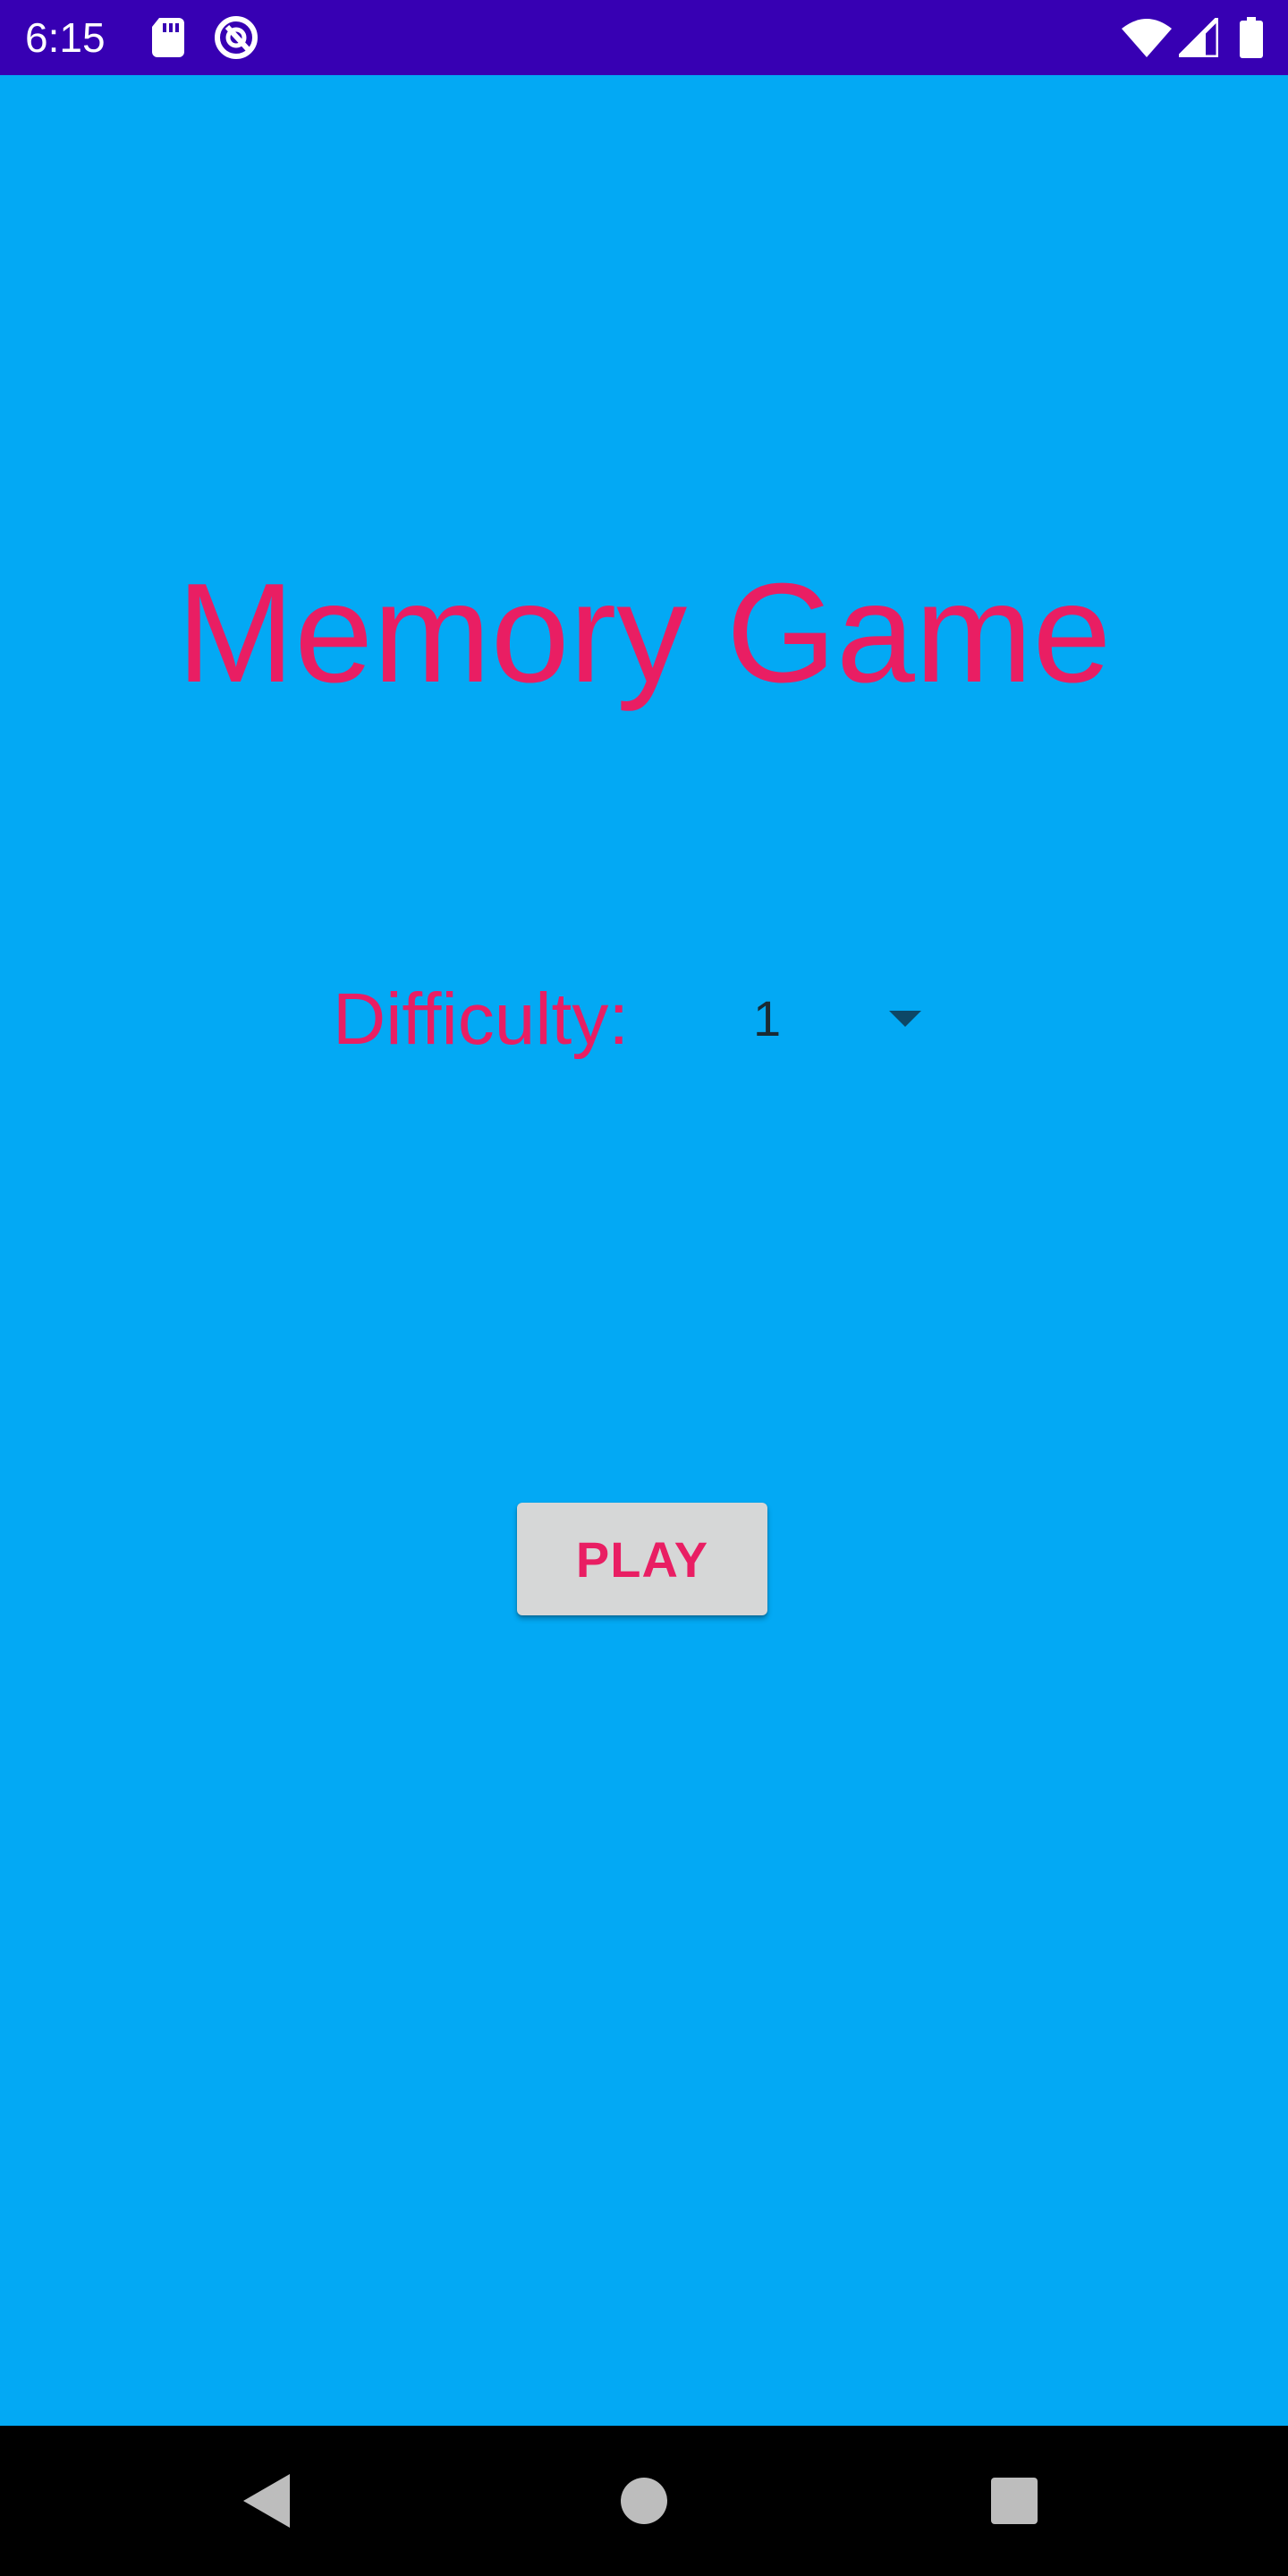 The height and width of the screenshot is (2576, 1288). I want to click on home-icon, so click(644, 2501).